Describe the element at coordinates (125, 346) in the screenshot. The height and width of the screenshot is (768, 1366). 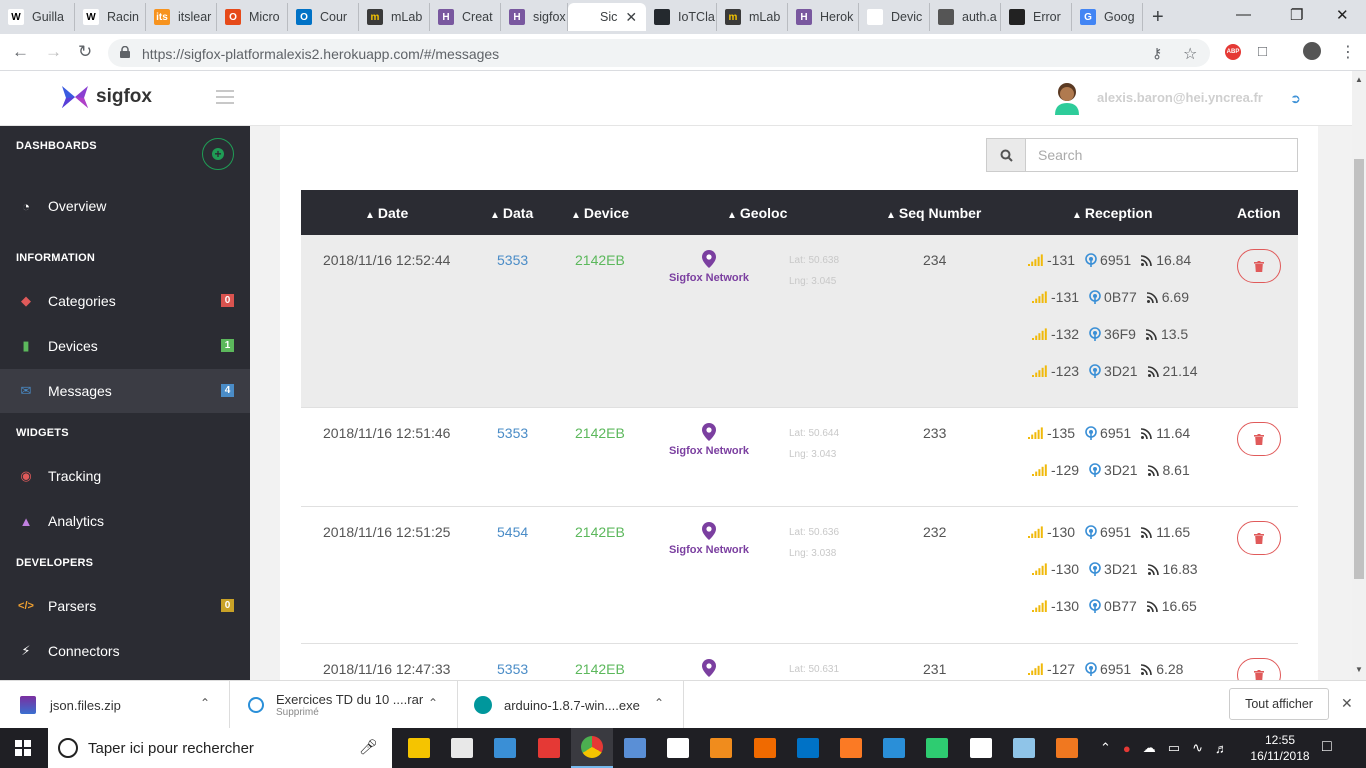
I see `sidebar-item-devices: ▮ Devices 1` at that location.